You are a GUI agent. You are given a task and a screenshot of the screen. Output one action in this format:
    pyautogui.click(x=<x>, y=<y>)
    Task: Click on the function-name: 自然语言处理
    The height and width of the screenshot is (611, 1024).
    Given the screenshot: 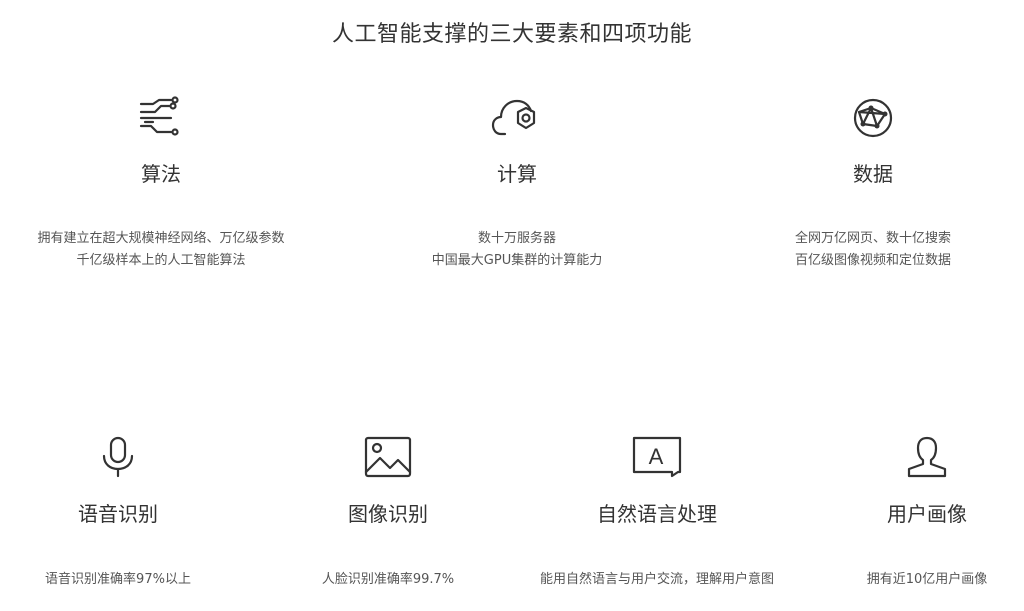 What is the action you would take?
    pyautogui.click(x=657, y=514)
    